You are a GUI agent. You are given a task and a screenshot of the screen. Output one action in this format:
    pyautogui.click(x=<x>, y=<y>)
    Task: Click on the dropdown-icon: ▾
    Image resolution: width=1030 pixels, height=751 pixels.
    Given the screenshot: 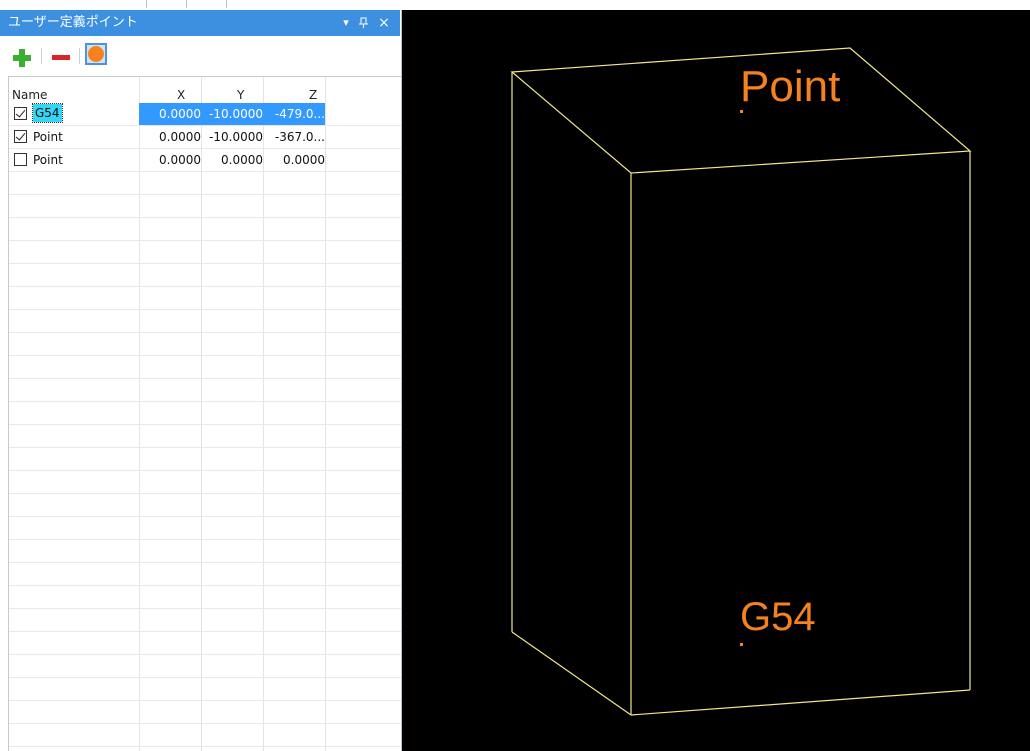 What is the action you would take?
    pyautogui.click(x=346, y=23)
    